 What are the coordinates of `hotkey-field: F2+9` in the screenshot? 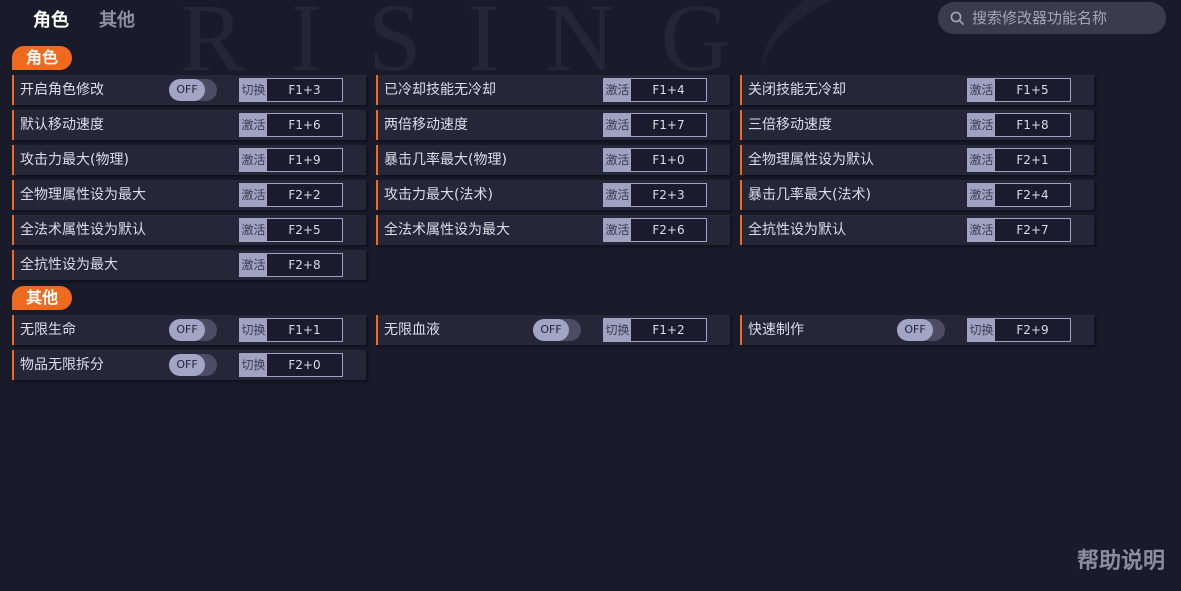 It's located at (1032, 330).